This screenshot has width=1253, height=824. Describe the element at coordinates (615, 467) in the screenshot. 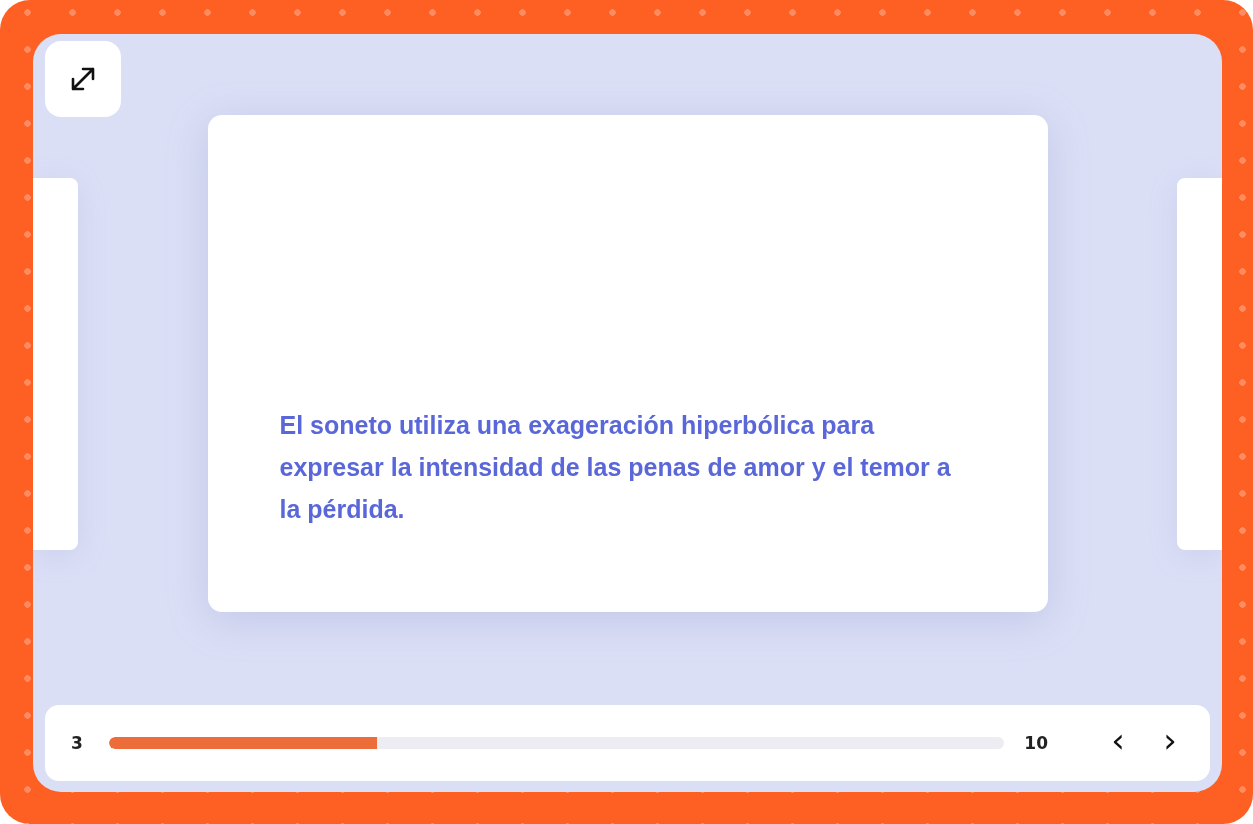

I see `card-text: El soneto utiliza una exageración hiperbólica para expresar la intensidad de las penas de amor y el temor a la pérdida.` at that location.